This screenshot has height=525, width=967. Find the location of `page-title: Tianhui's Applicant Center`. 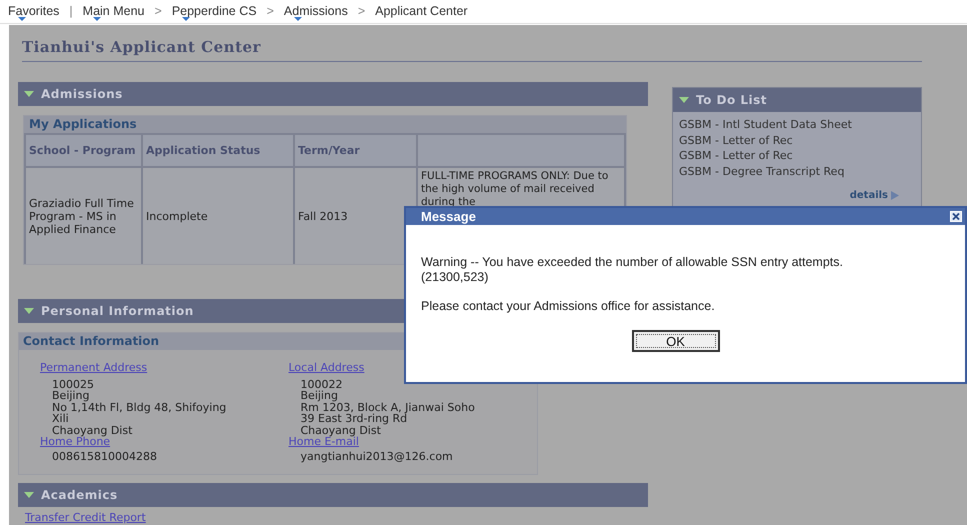

page-title: Tianhui's Applicant Center is located at coordinates (141, 47).